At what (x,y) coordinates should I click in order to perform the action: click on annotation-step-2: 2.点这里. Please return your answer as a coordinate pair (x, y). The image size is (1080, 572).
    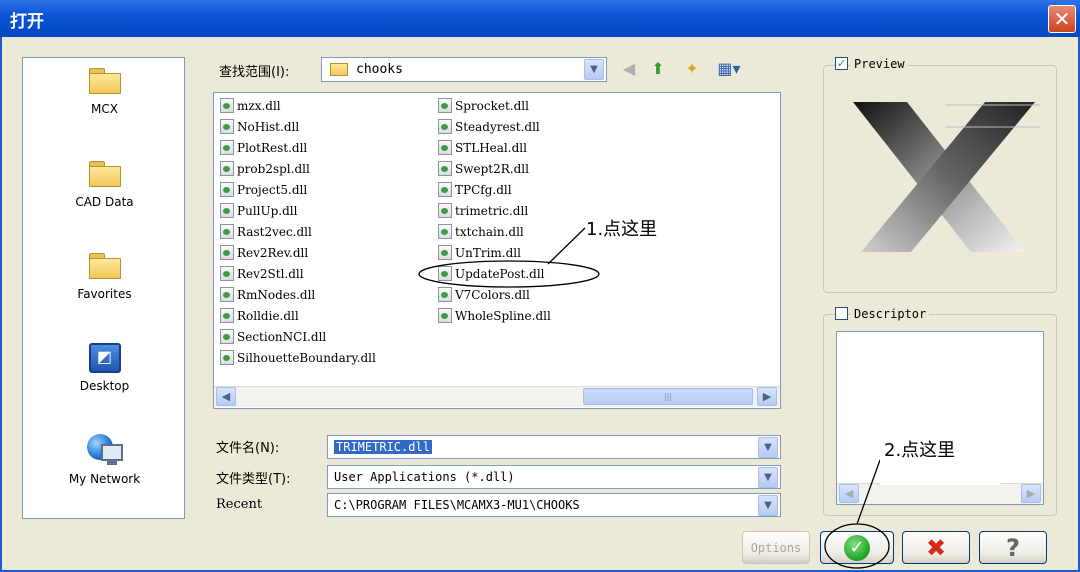
    Looking at the image, I should click on (920, 450).